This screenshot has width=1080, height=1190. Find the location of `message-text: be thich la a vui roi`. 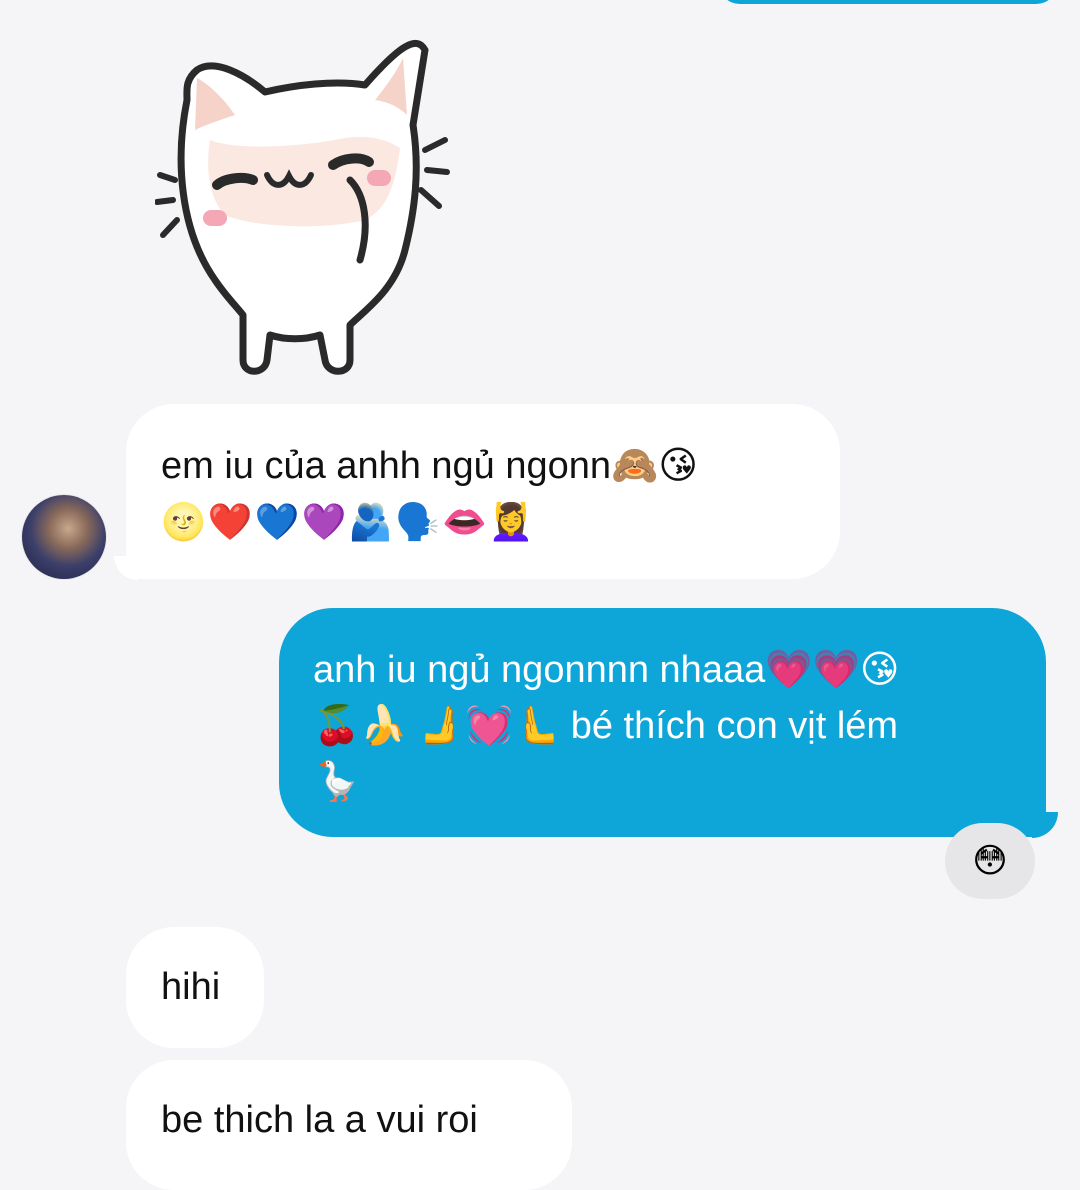

message-text: be thich la a vui roi is located at coordinates (319, 1120).